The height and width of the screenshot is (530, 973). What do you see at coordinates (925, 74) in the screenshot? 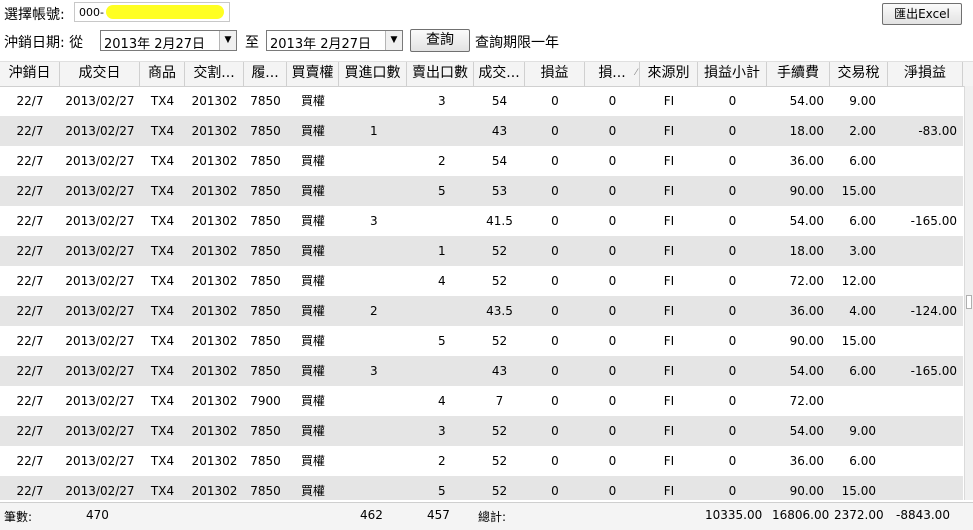
I see `column-header-net-pnl: 淨損益` at bounding box center [925, 74].